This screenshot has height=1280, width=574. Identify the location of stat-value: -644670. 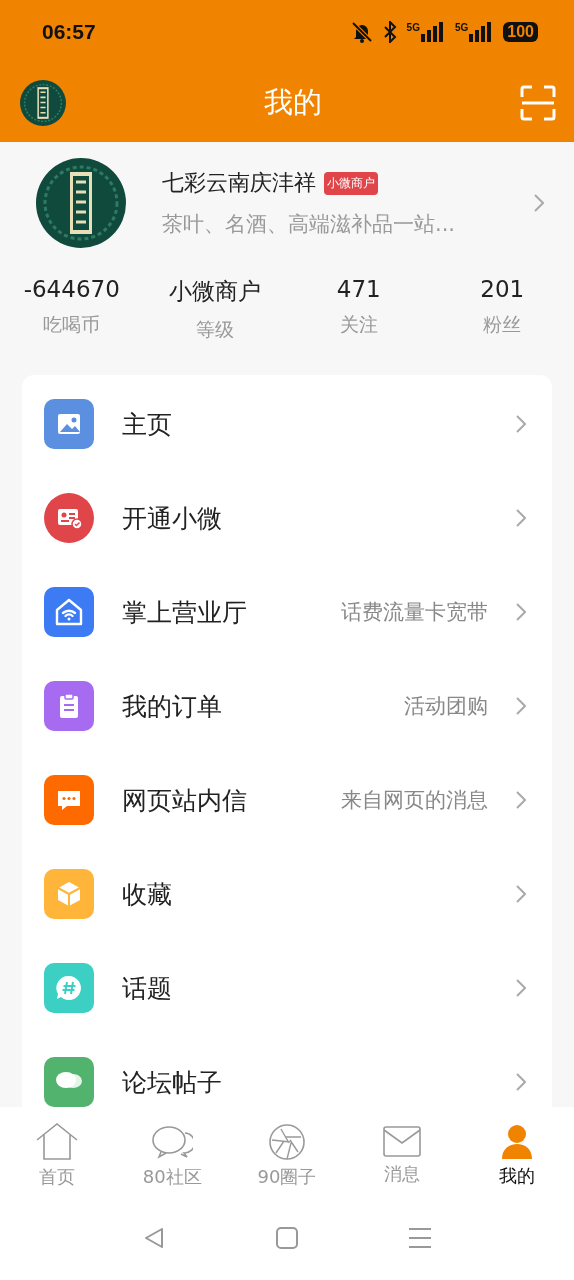
(71, 289).